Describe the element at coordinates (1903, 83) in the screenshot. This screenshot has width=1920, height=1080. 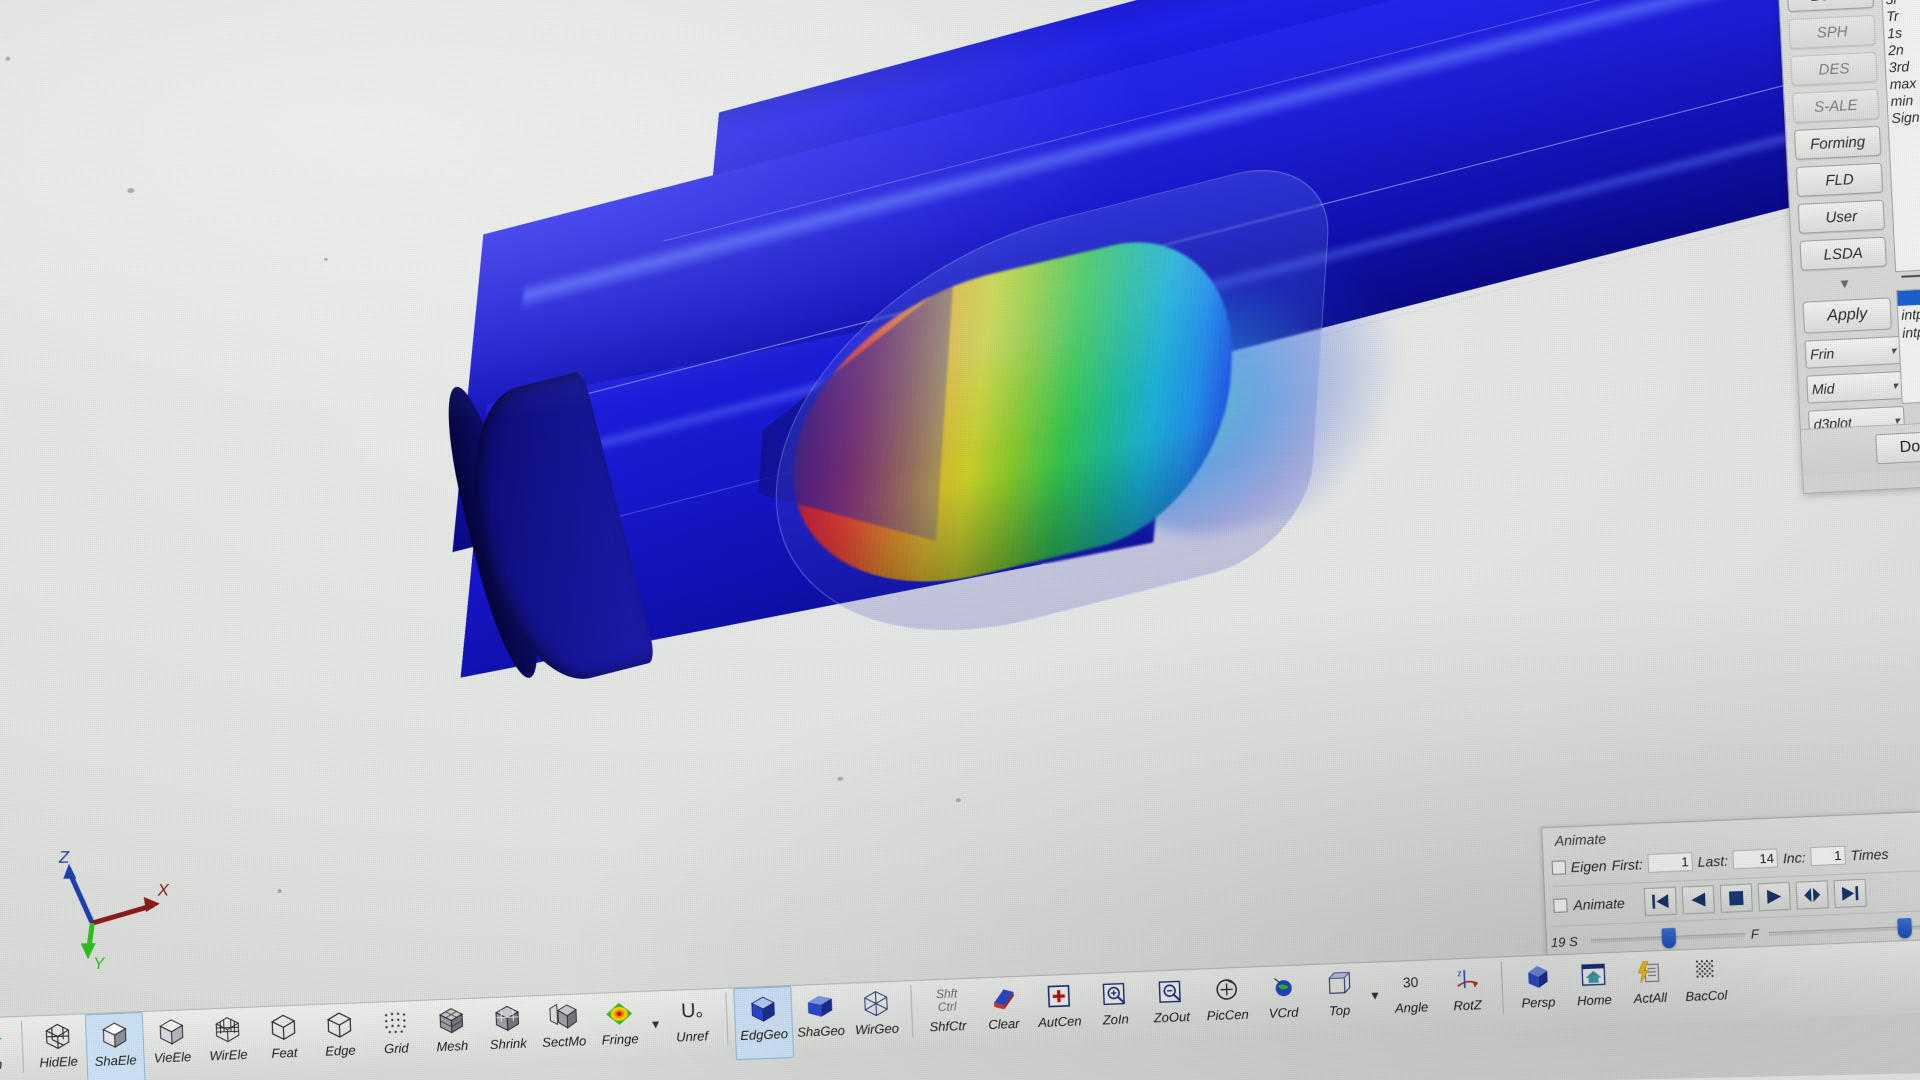
I see `list-item: max` at that location.